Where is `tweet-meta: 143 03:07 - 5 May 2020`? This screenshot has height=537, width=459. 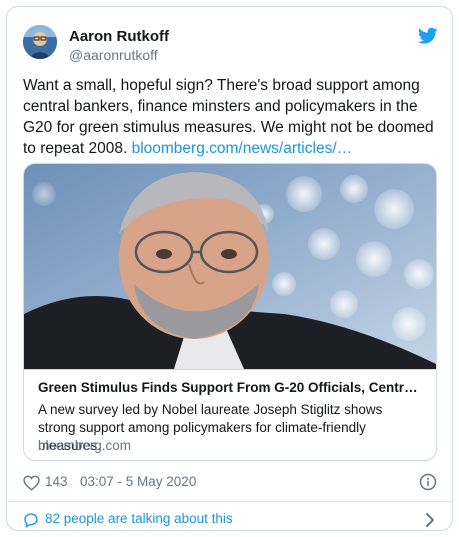 tweet-meta: 143 03:07 - 5 May 2020 is located at coordinates (230, 483).